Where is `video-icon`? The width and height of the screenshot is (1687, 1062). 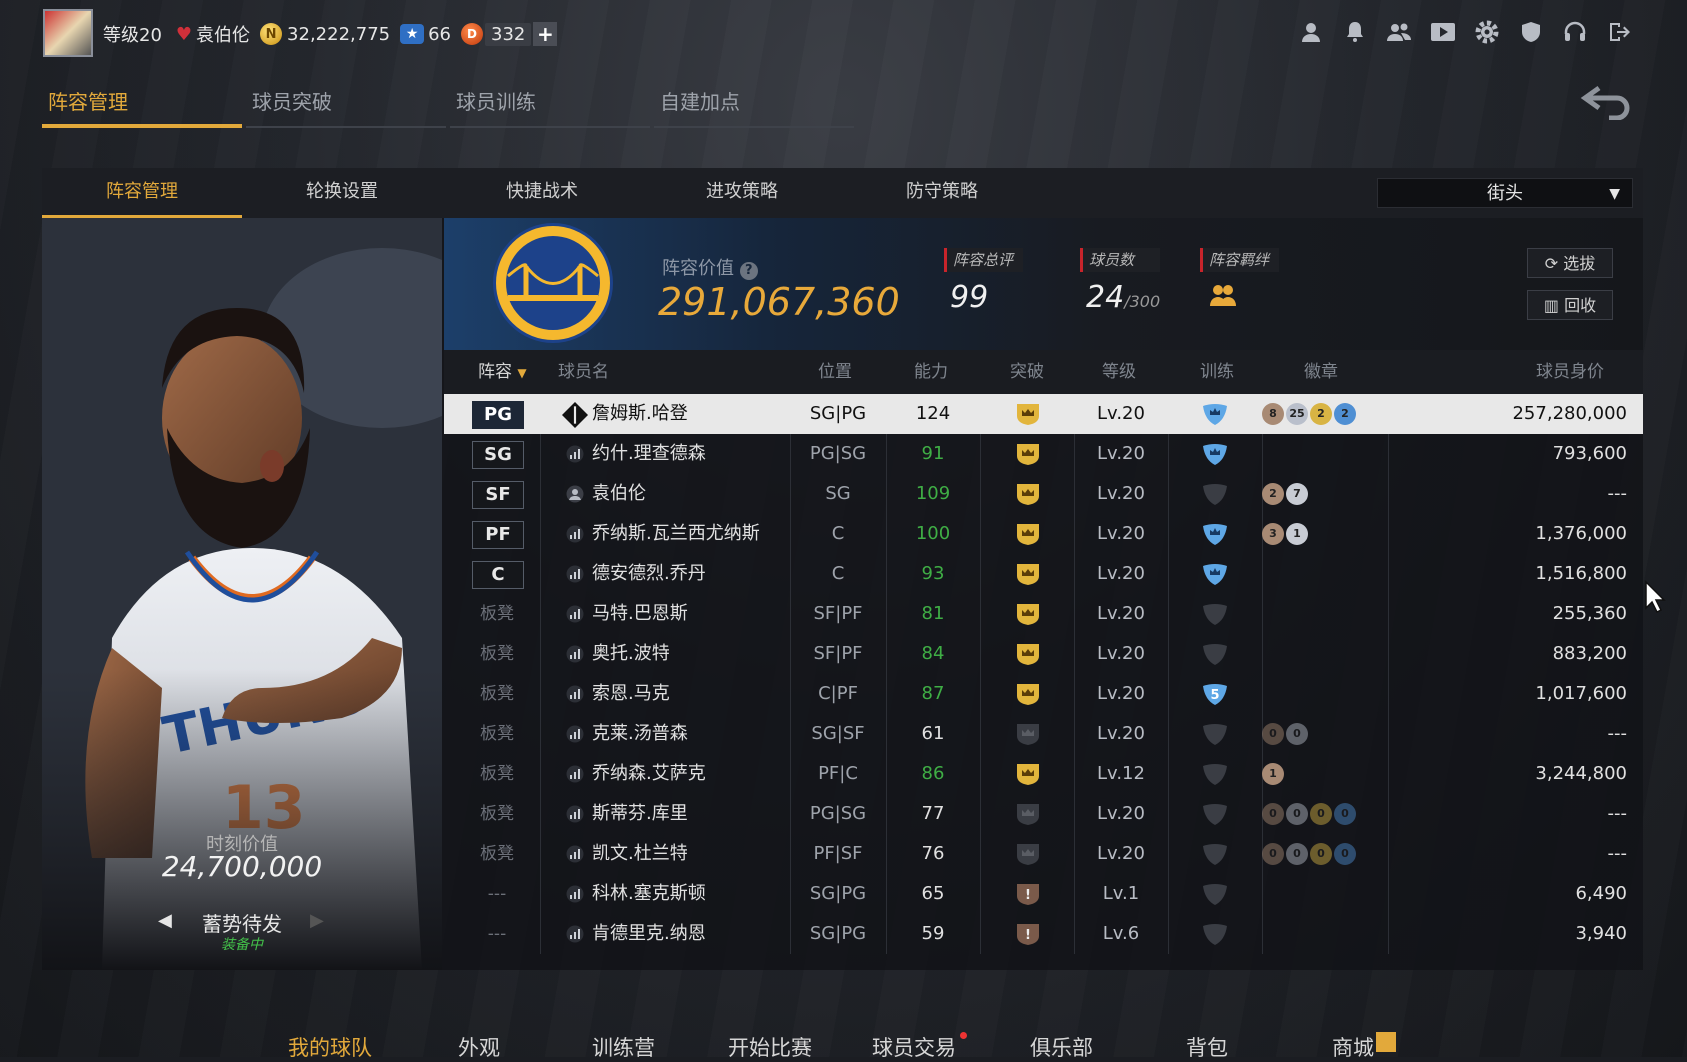
video-icon is located at coordinates (1443, 32).